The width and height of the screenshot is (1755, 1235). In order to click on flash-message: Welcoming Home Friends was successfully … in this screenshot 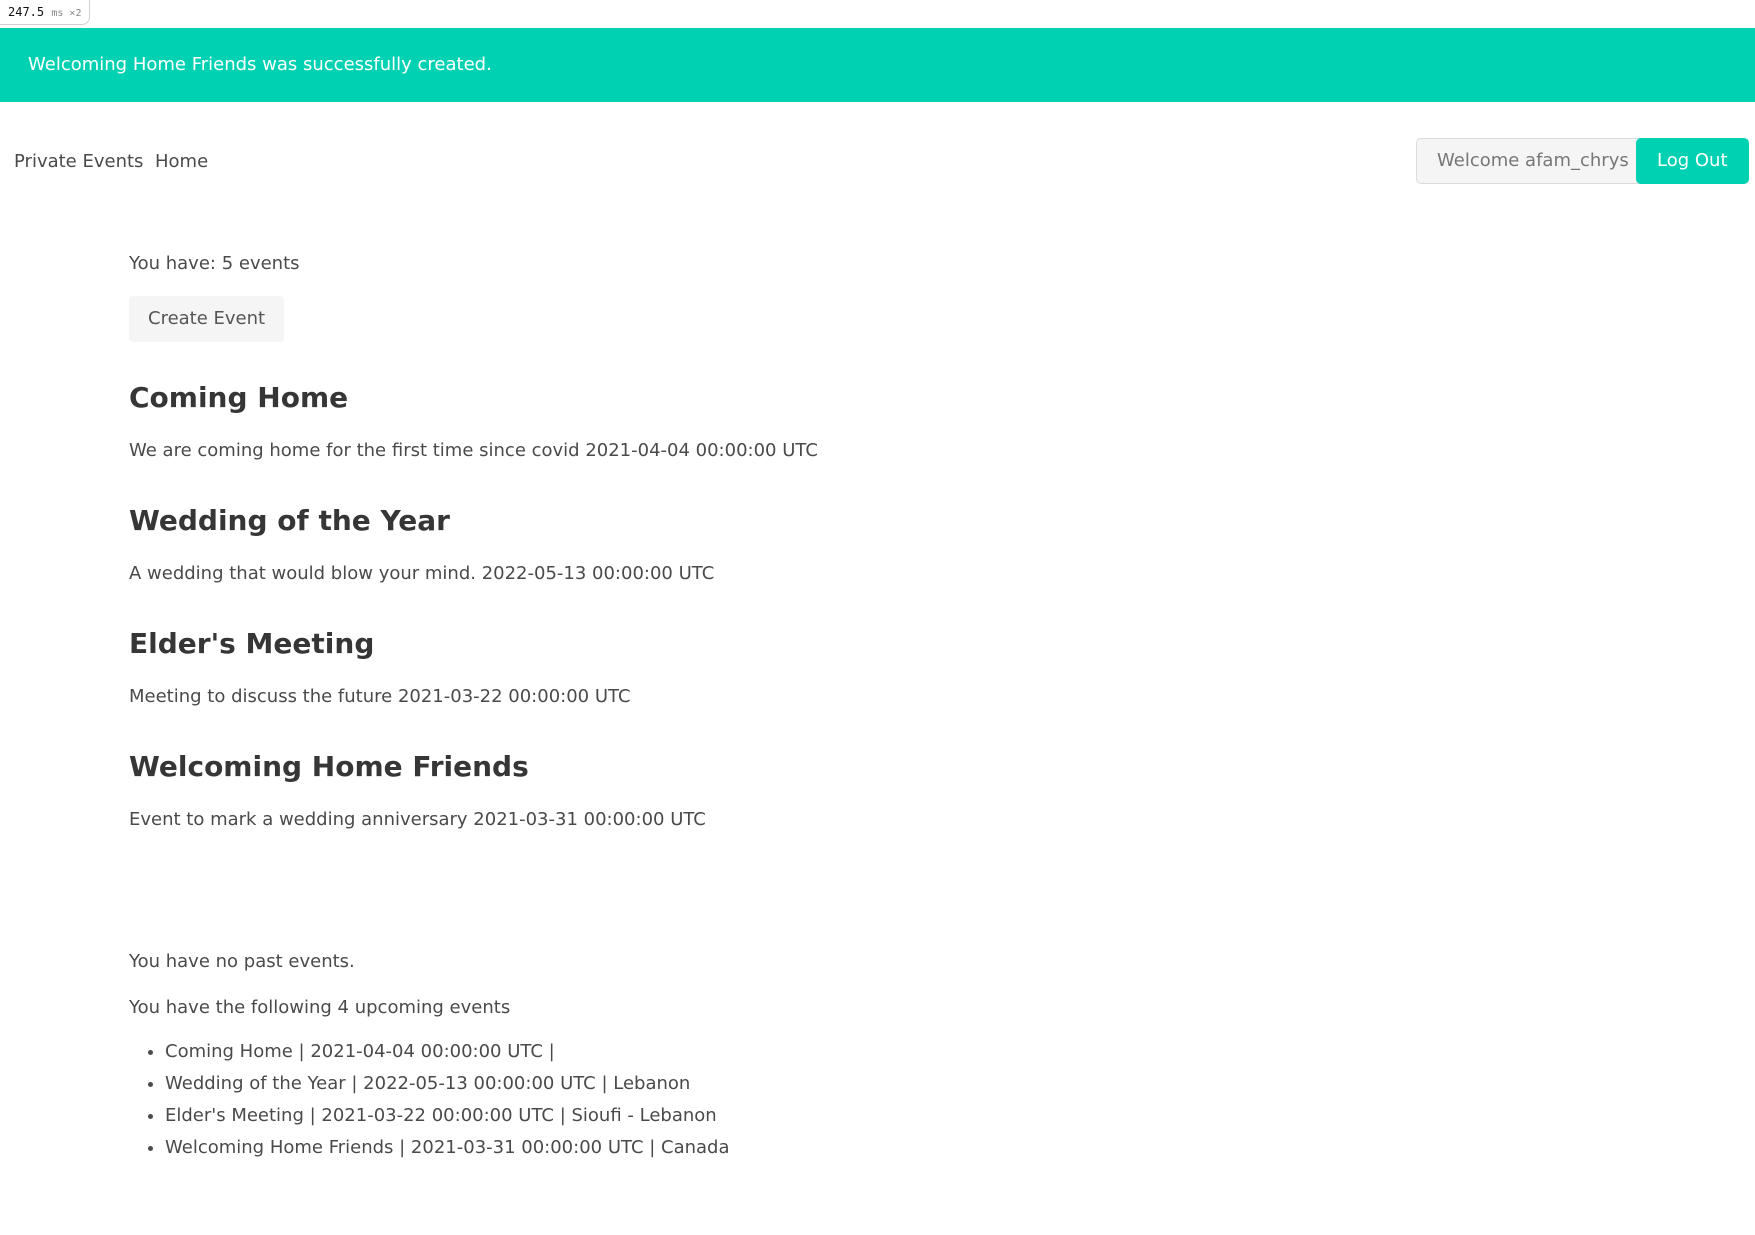, I will do `click(260, 64)`.